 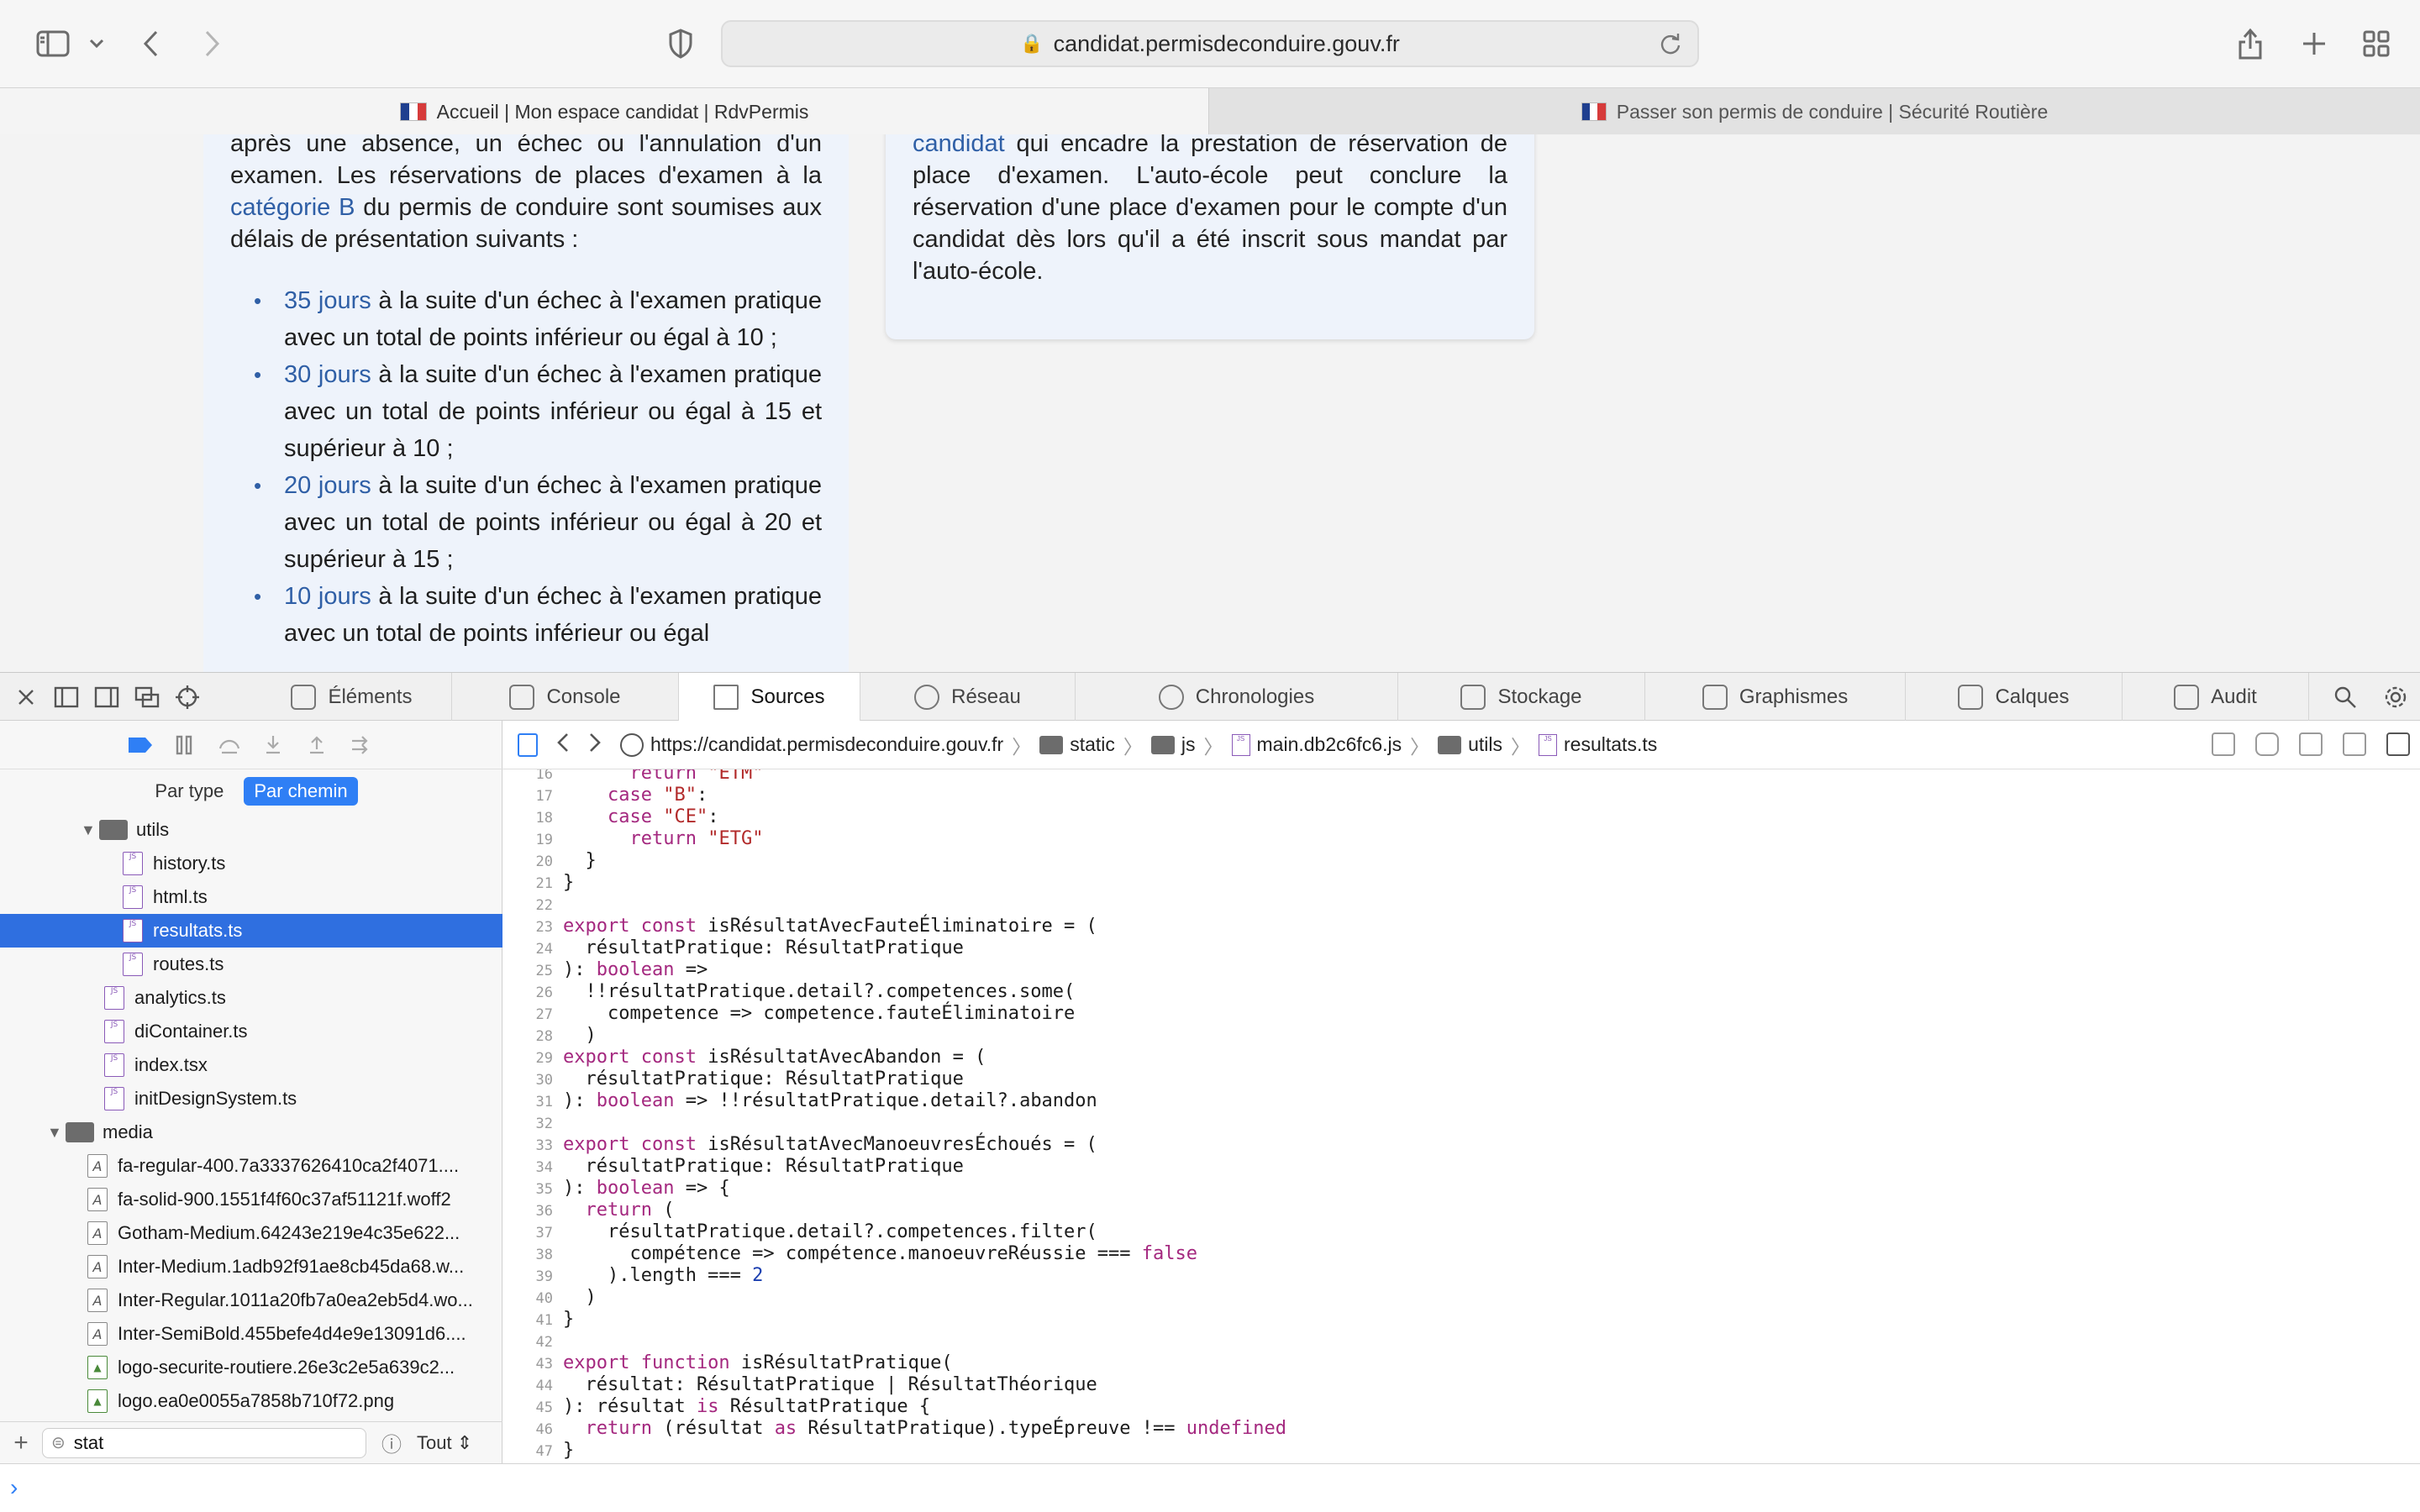 What do you see at coordinates (1598, 744) in the screenshot?
I see `breadcrumb-file: JS resultats.ts` at bounding box center [1598, 744].